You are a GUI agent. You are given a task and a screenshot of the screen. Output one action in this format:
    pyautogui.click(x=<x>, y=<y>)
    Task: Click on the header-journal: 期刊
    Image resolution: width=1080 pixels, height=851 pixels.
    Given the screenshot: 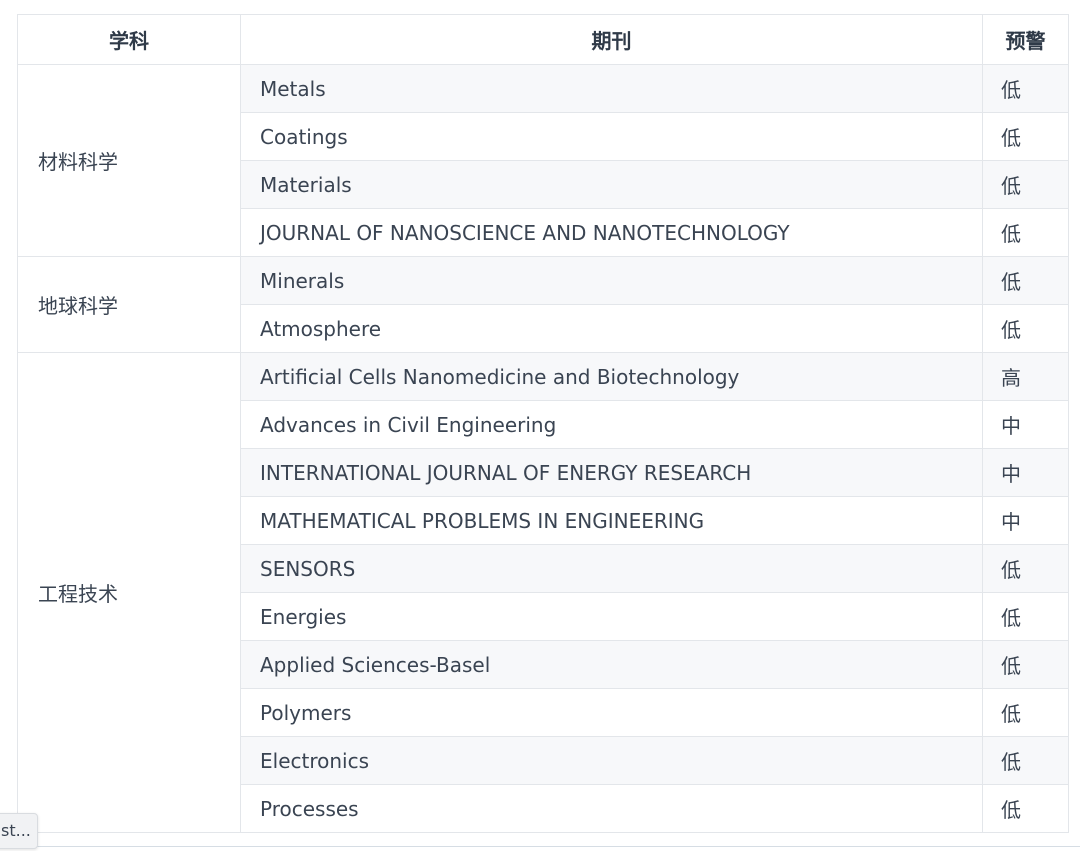 What is the action you would take?
    pyautogui.click(x=611, y=39)
    